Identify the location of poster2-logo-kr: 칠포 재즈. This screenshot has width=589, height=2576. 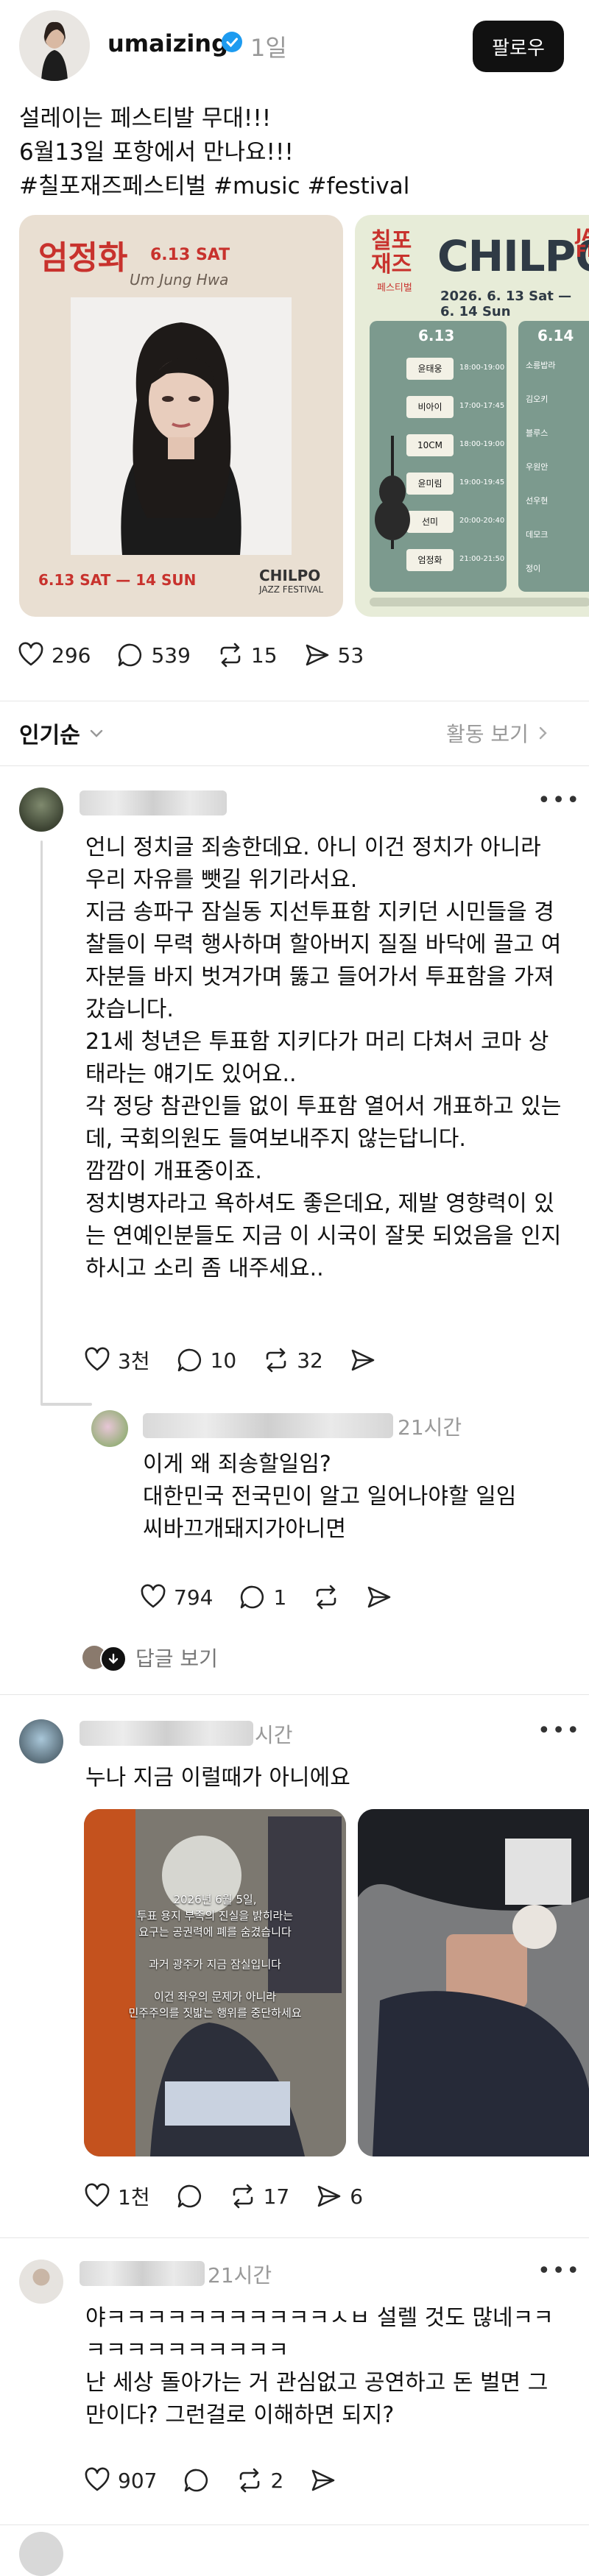
(391, 252).